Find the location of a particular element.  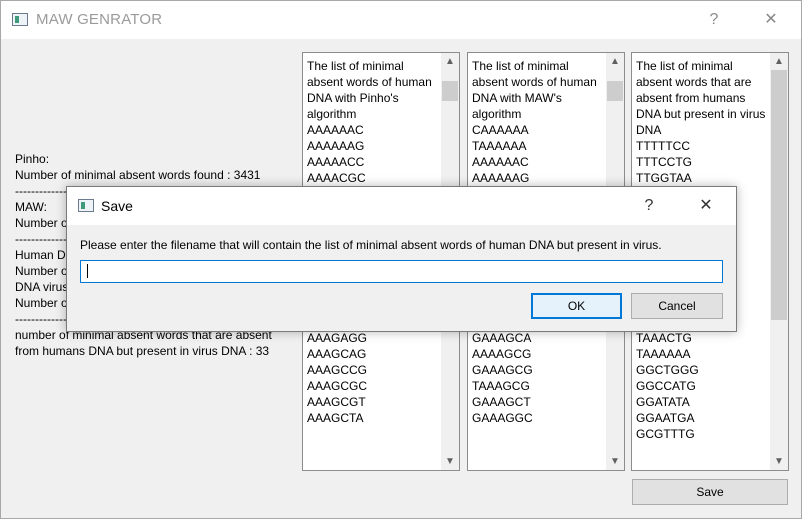

list-item: AAAGCGC is located at coordinates (373, 386).